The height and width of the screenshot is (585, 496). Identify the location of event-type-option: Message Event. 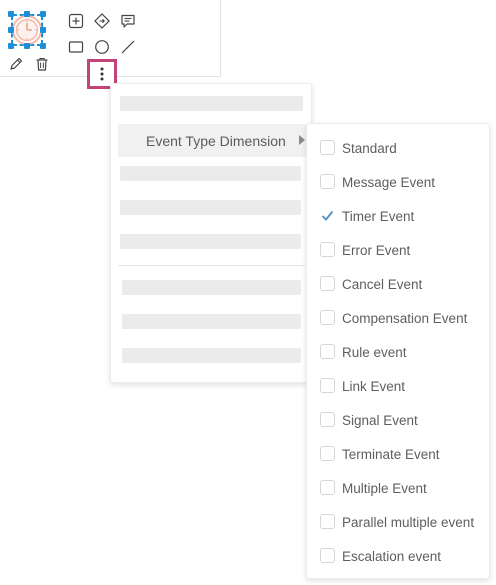
(399, 182).